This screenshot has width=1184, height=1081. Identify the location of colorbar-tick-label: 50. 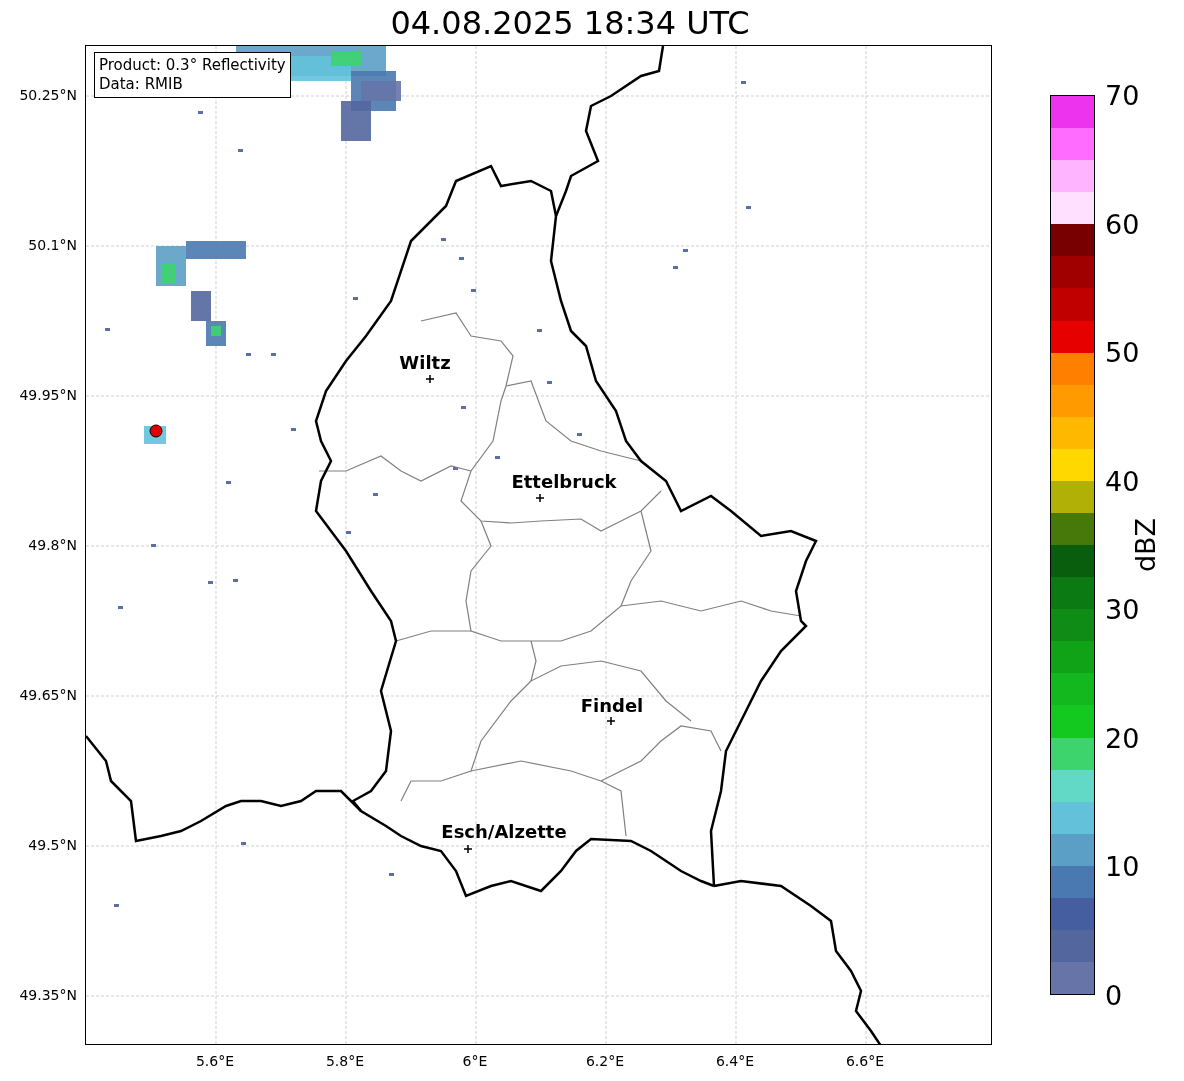
(1122, 352).